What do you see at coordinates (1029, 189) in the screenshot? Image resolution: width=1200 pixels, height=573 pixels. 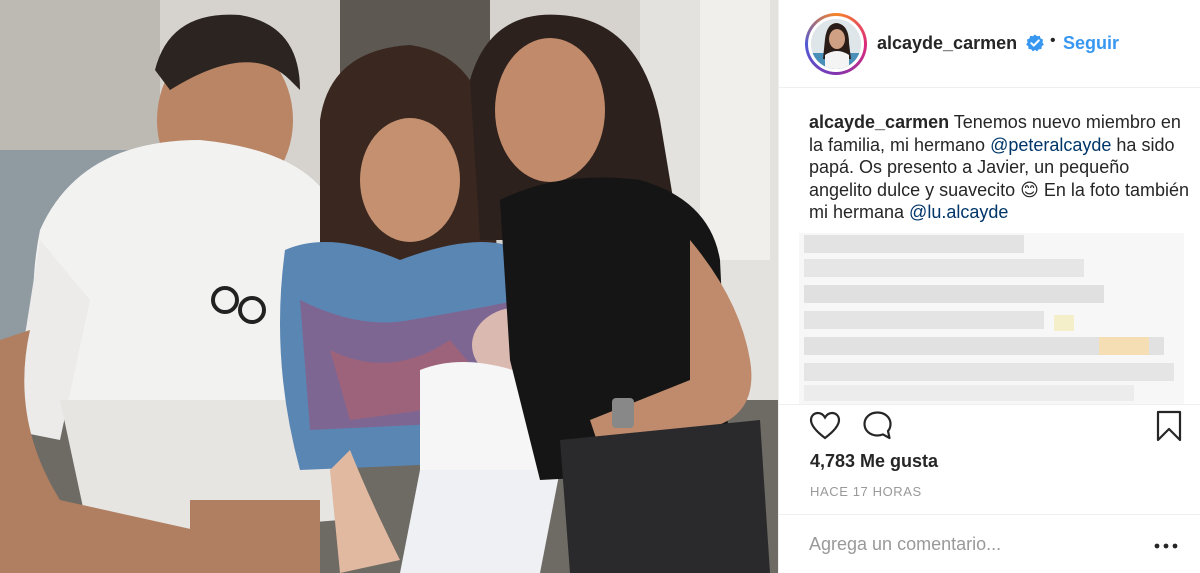 I see `smile-emoji: 😊` at bounding box center [1029, 189].